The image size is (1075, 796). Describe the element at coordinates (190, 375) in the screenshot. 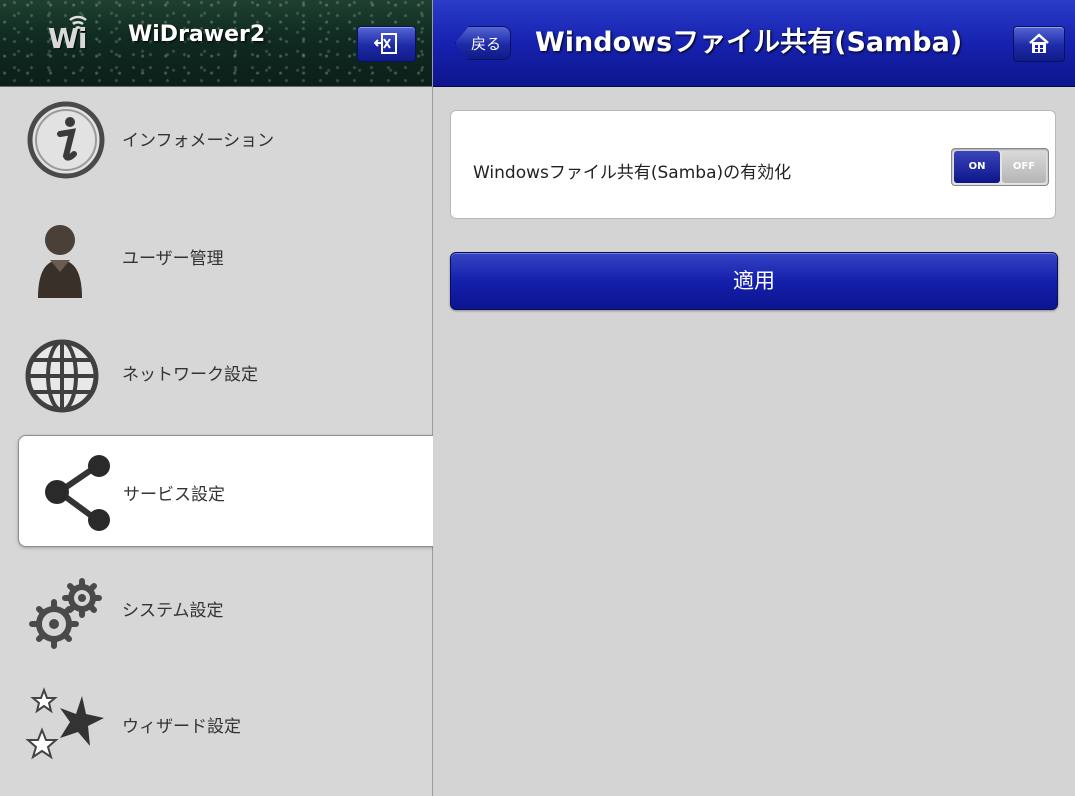

I see `sidebar-item-label: ネットワーク設定` at that location.